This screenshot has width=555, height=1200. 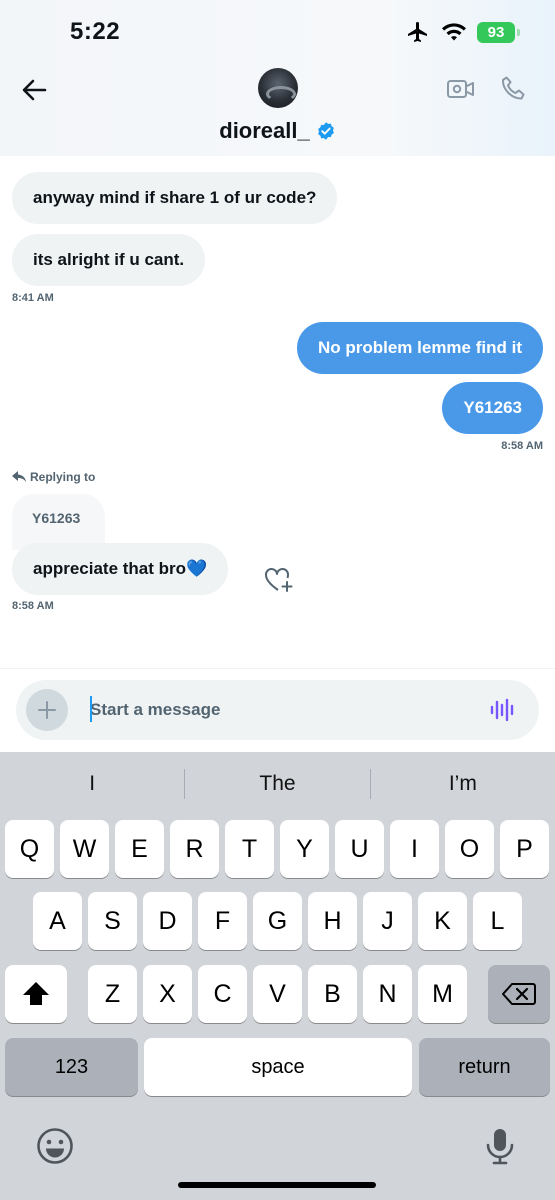 I want to click on key-m: M, so click(x=442, y=994).